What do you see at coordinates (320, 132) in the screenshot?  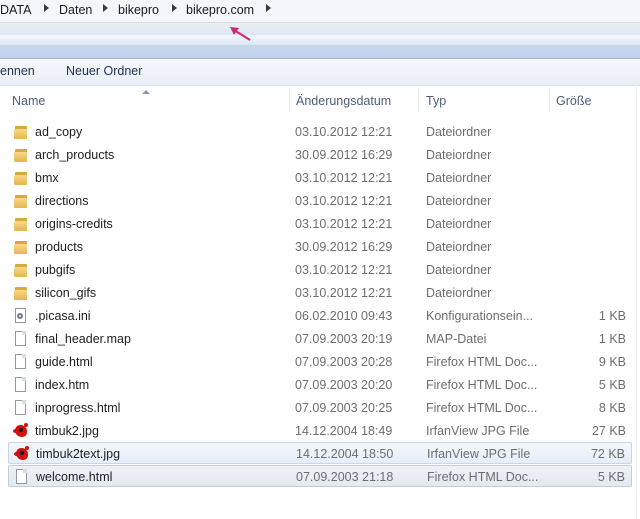 I see `list-item: ad_copy 03.10.2012 12:21 Dateiordner` at bounding box center [320, 132].